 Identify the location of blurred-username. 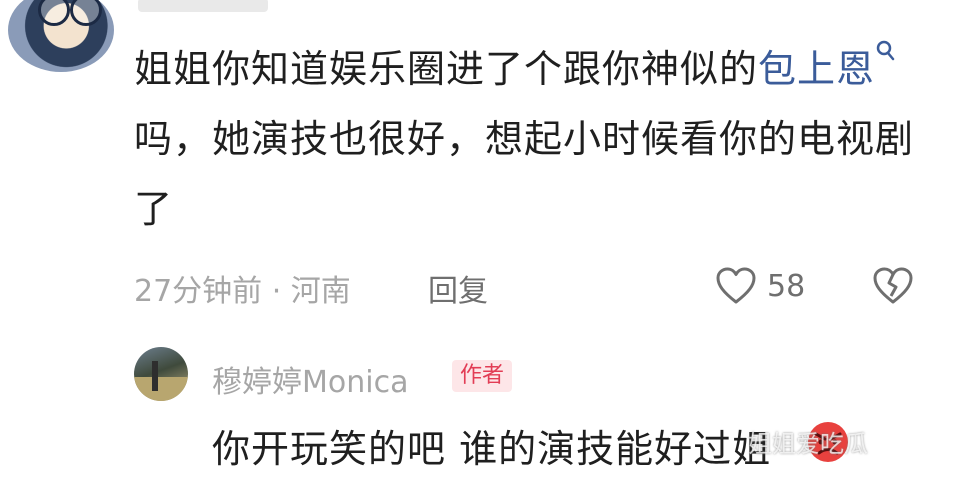
(203, 6).